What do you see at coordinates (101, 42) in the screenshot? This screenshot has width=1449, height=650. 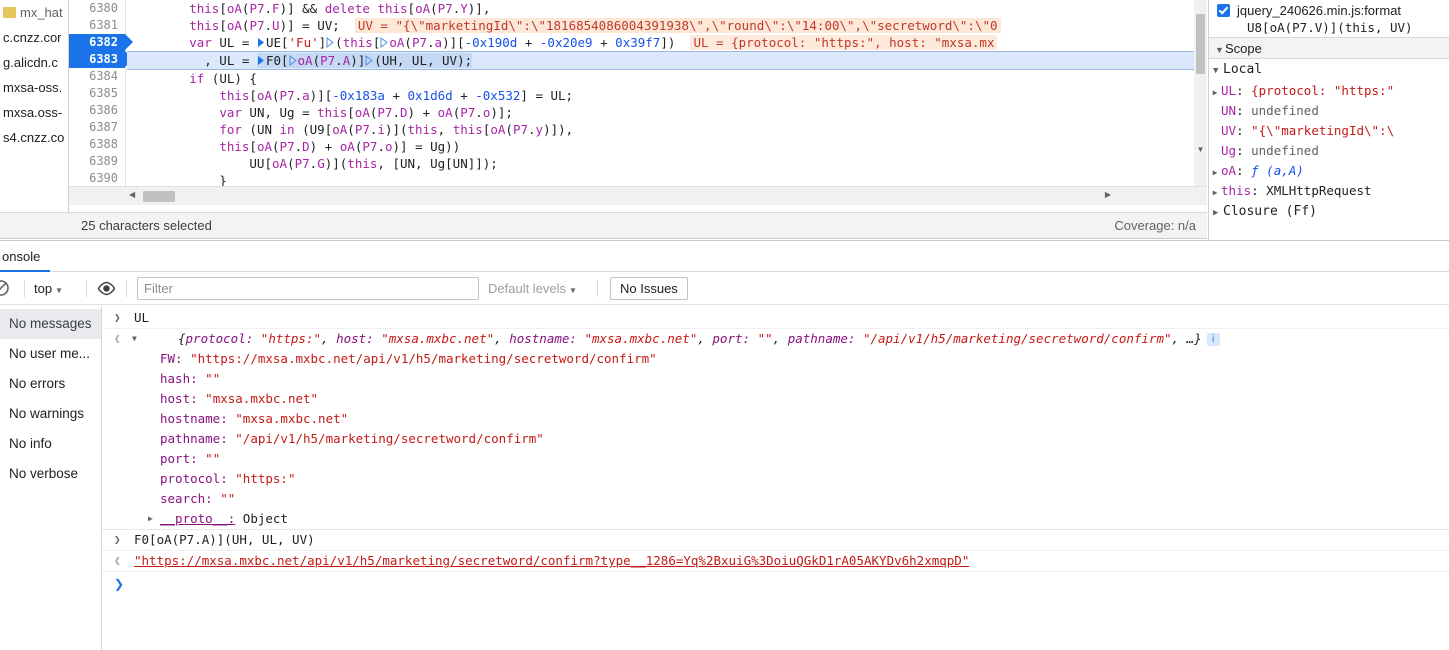 I see `line-number-breakpoint: 6382` at bounding box center [101, 42].